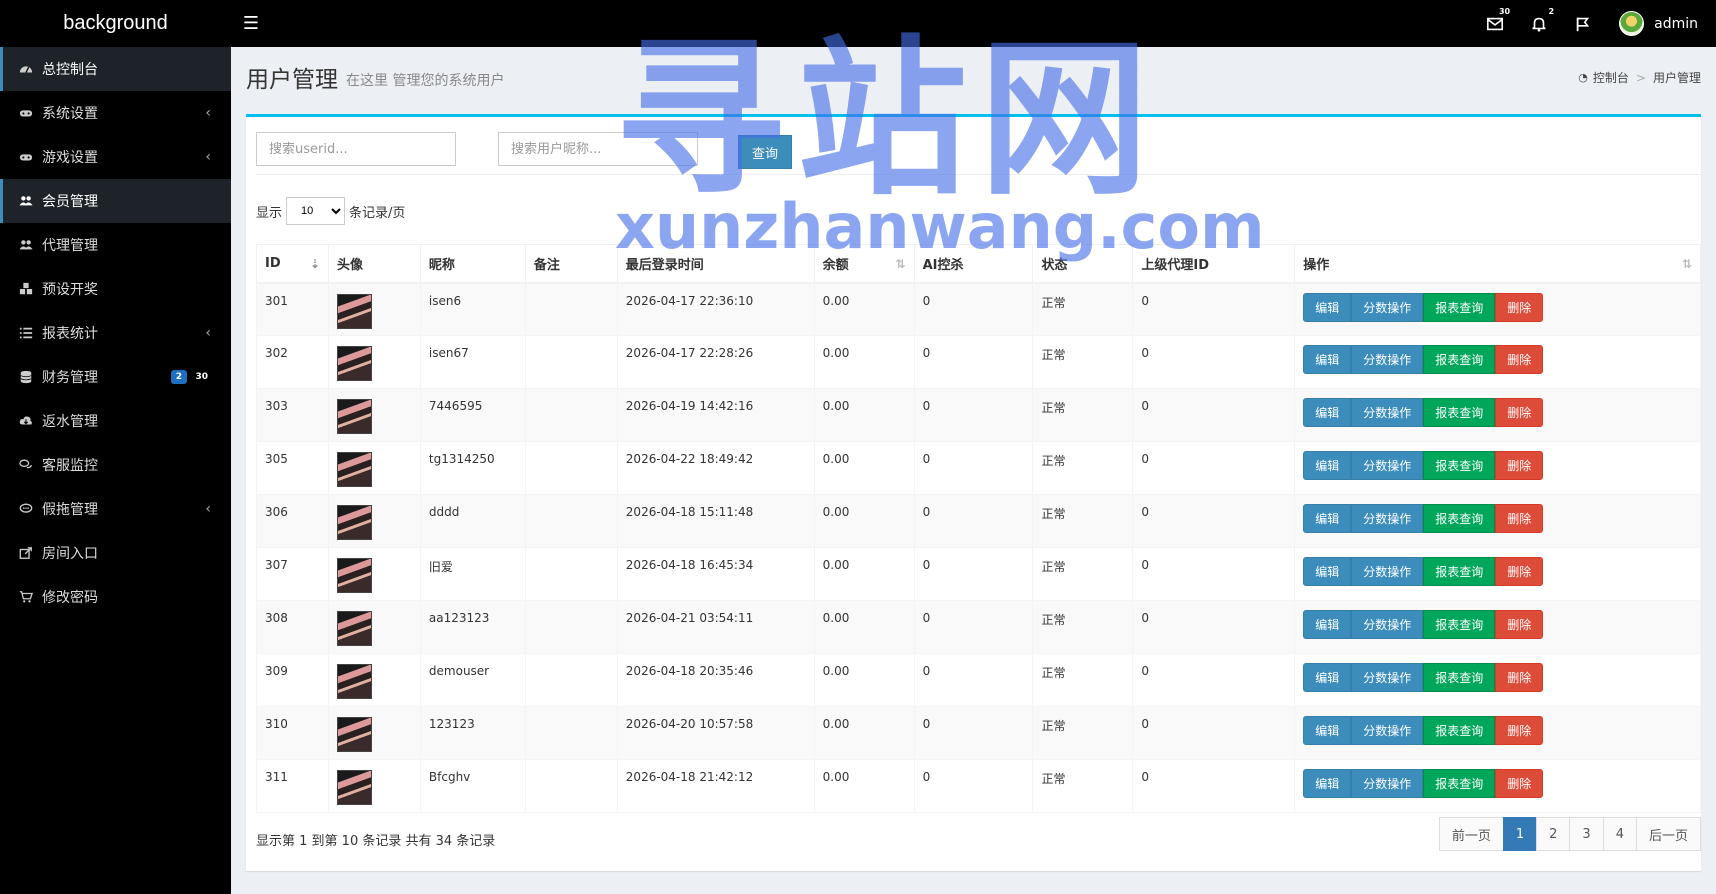  I want to click on cell-ai-control: 0, so click(973, 309).